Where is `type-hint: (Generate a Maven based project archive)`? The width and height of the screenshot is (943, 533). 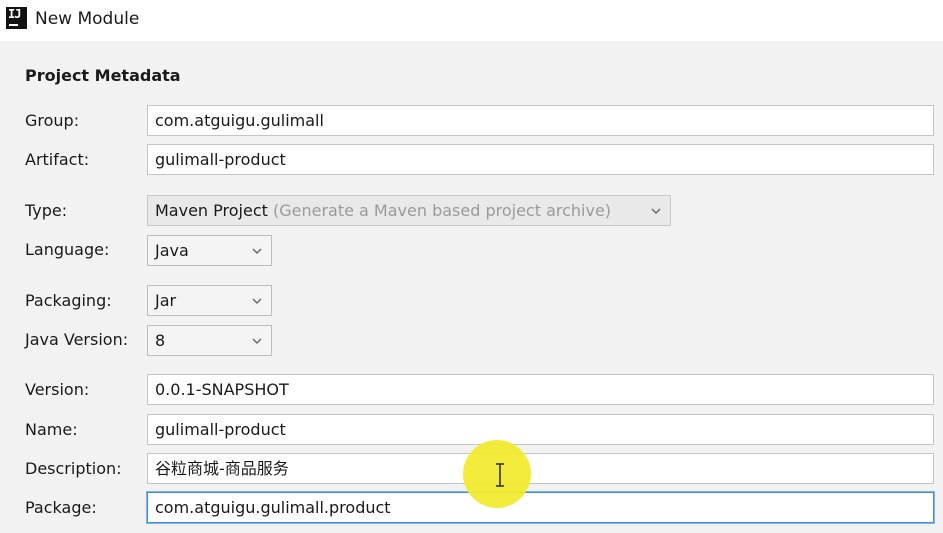
type-hint: (Generate a Maven based project archive) is located at coordinates (442, 210).